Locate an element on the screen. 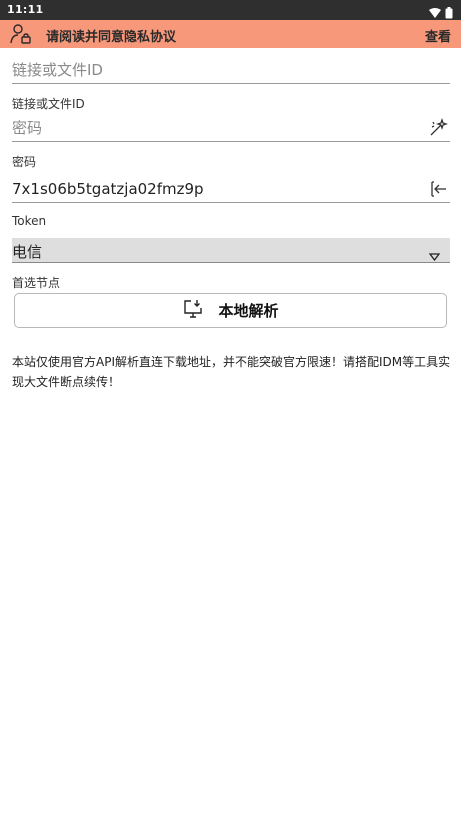 The image size is (461, 821). magic-wand-icon is located at coordinates (438, 127).